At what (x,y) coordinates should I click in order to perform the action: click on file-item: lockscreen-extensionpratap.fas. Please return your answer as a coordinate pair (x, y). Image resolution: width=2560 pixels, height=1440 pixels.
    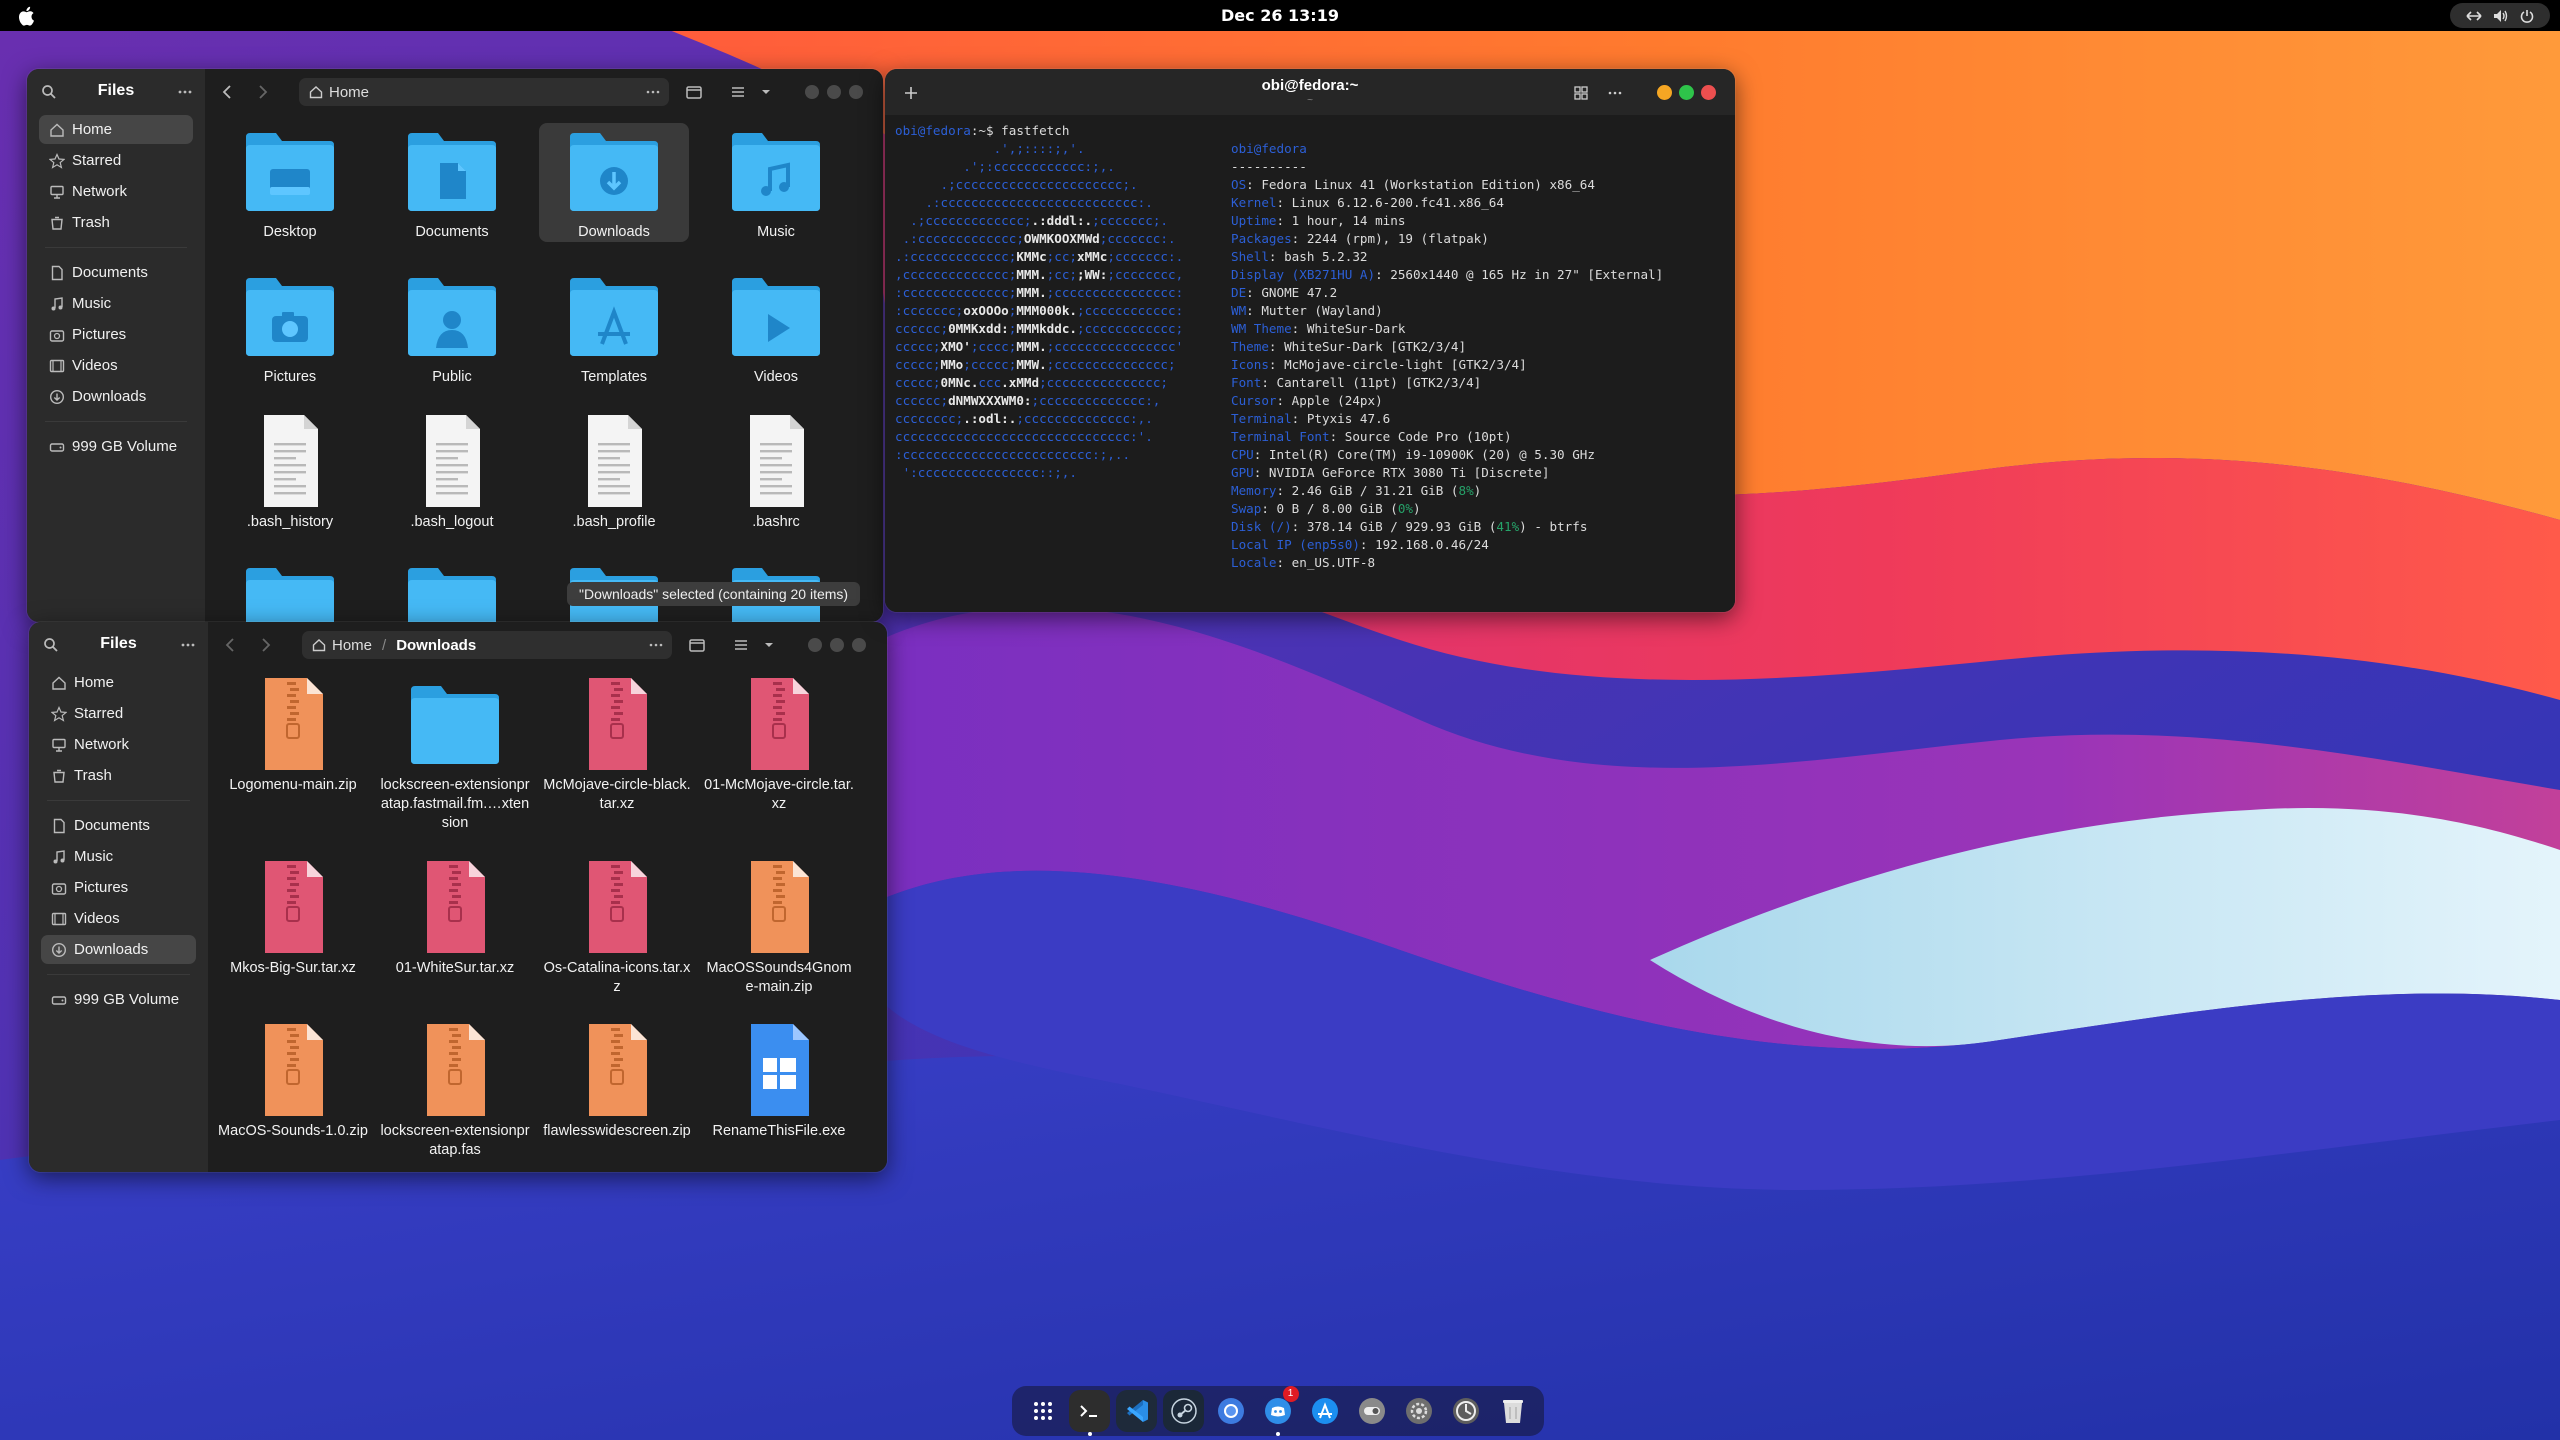
    Looking at the image, I should click on (455, 1091).